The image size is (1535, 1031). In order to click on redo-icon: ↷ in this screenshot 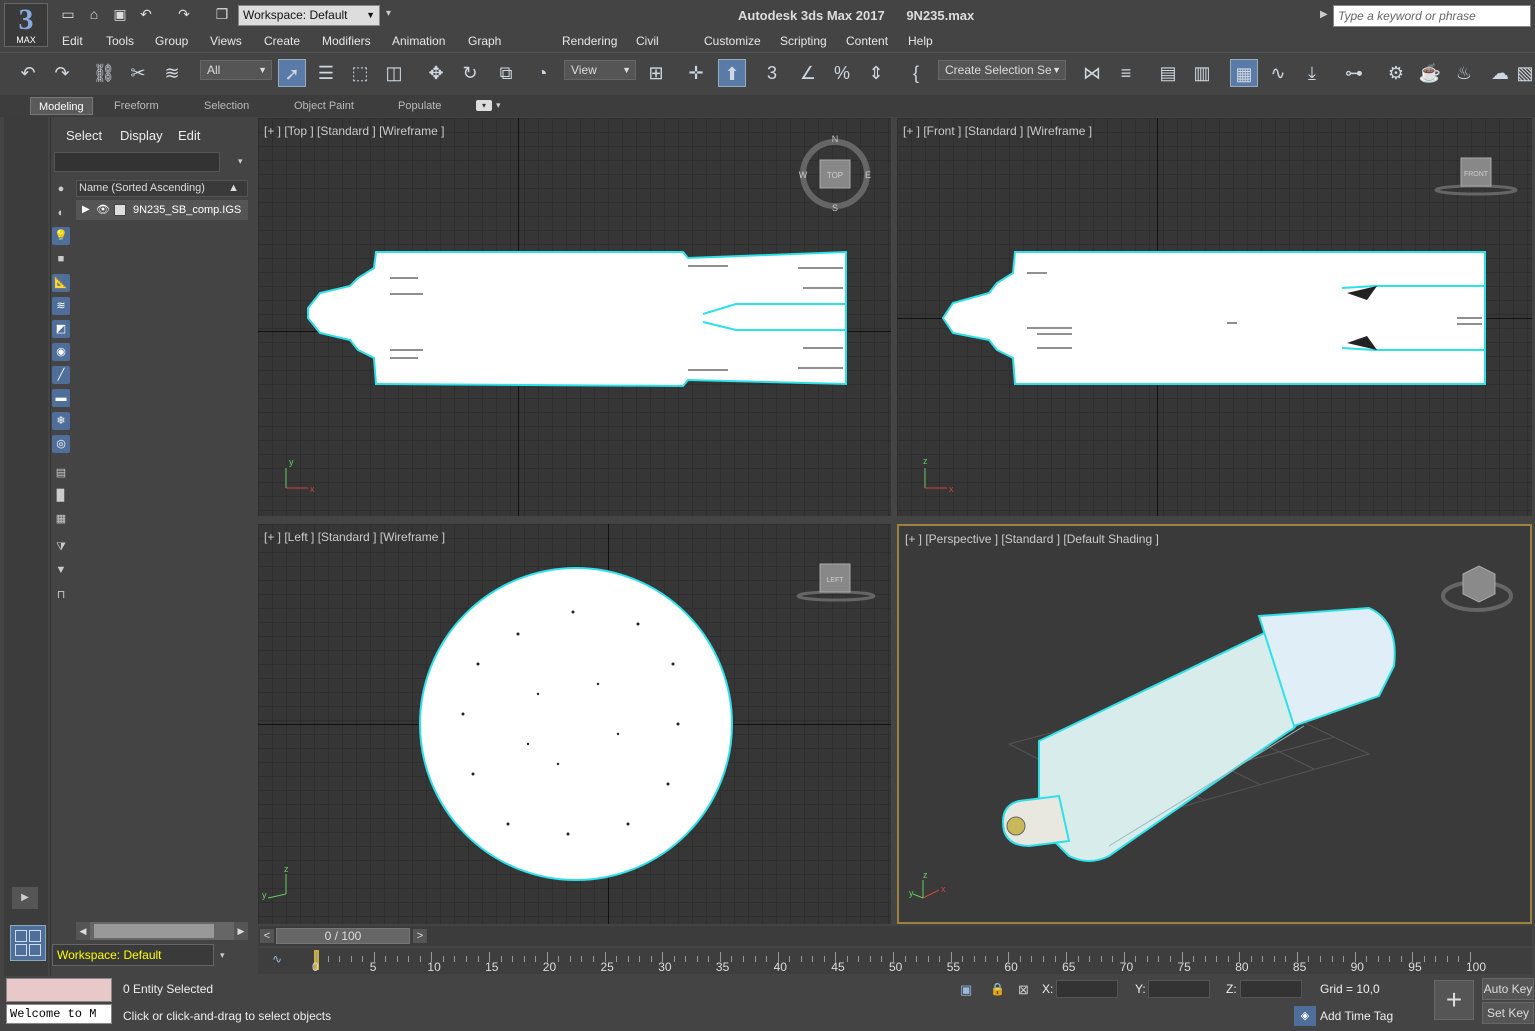, I will do `click(184, 14)`.